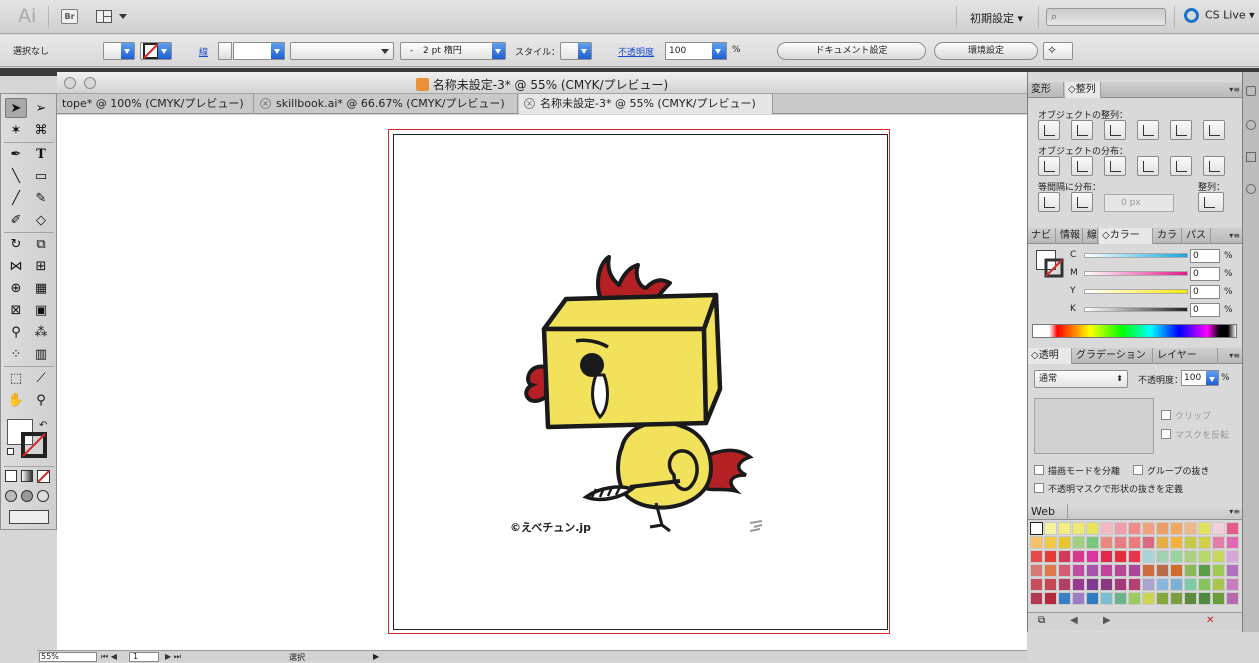  I want to click on stroke-weight-stepper, so click(225, 51).